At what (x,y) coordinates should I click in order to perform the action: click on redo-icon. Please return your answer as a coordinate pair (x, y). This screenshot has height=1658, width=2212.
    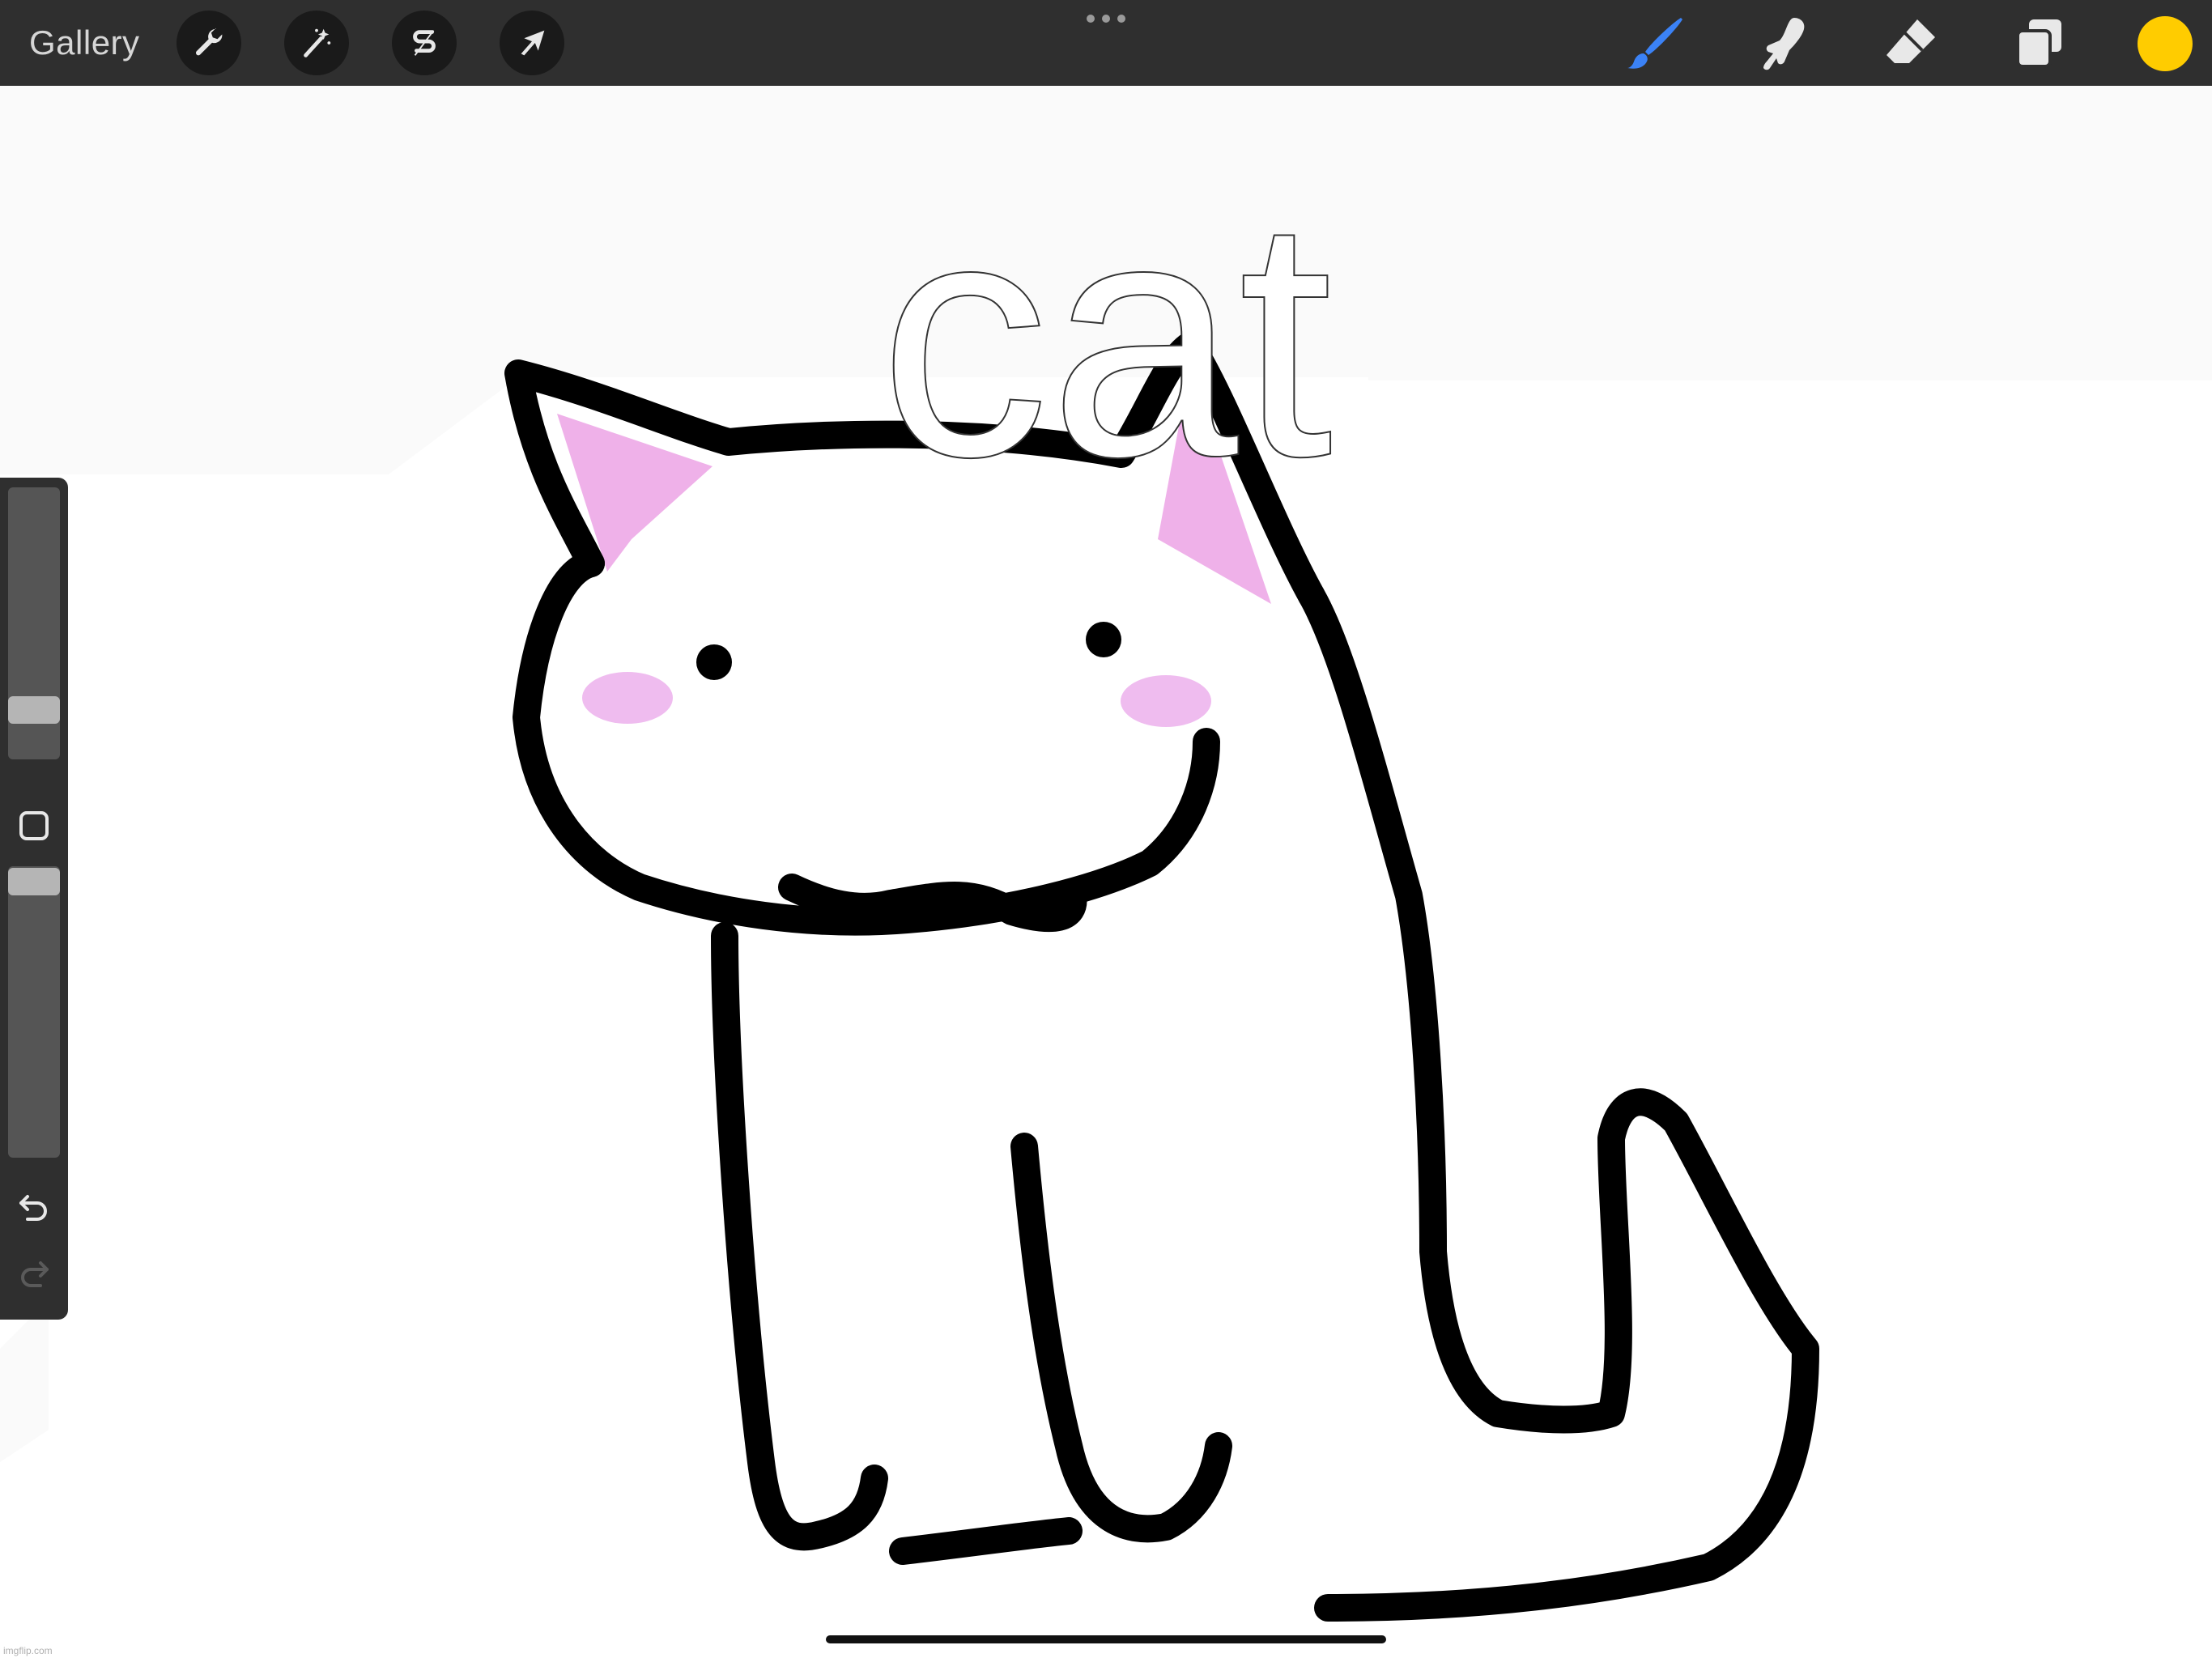
    Looking at the image, I should click on (35, 1274).